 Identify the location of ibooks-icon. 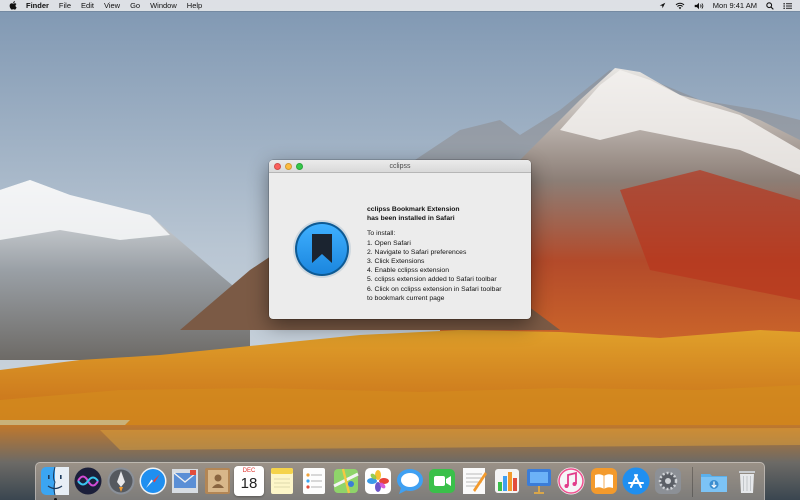
(604, 481).